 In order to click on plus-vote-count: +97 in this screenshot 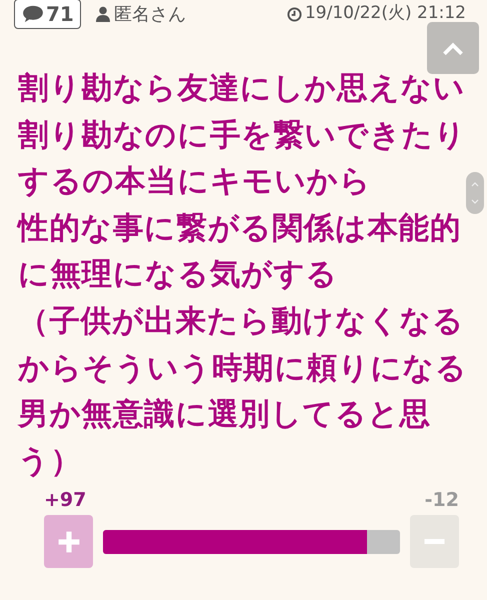, I will do `click(65, 500)`.